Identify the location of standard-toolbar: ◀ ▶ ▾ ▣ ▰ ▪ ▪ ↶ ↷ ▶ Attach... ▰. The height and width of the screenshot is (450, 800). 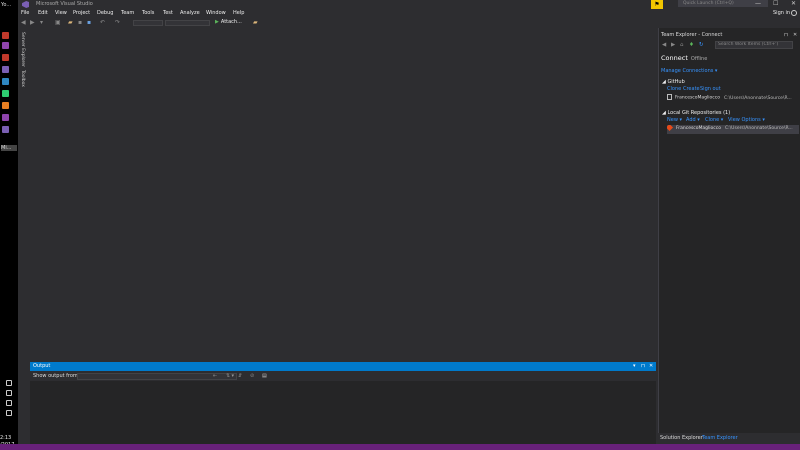
(338, 23).